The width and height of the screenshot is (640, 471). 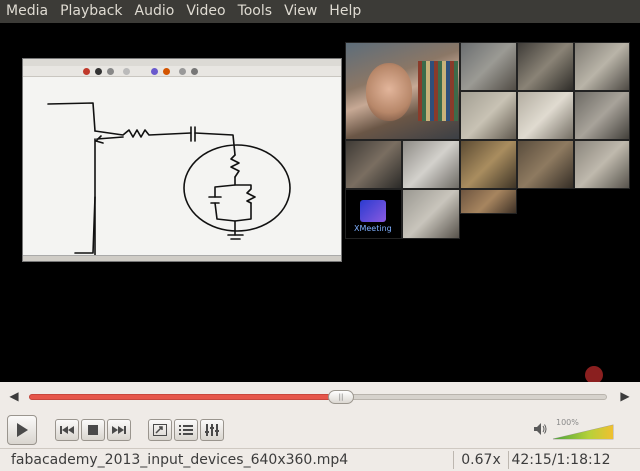 What do you see at coordinates (345, 11) in the screenshot?
I see `menu-help: Help` at bounding box center [345, 11].